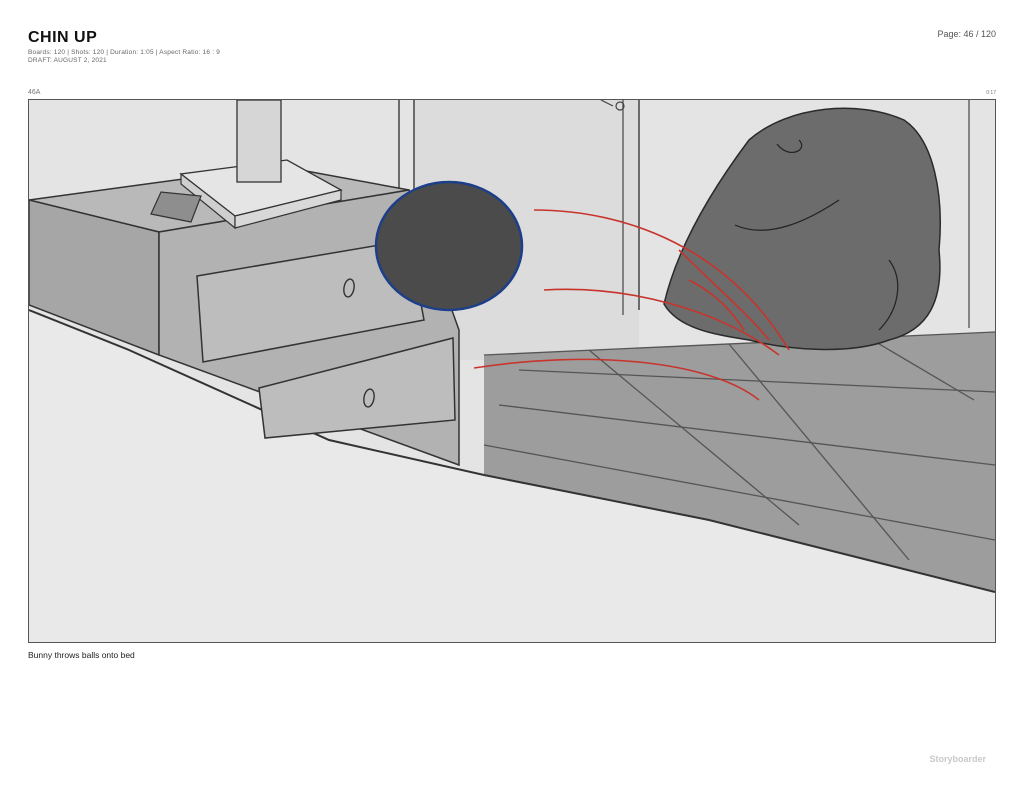 This screenshot has width=1024, height=791. Describe the element at coordinates (991, 93) in the screenshot. I see `shot-duration: 0:17` at that location.